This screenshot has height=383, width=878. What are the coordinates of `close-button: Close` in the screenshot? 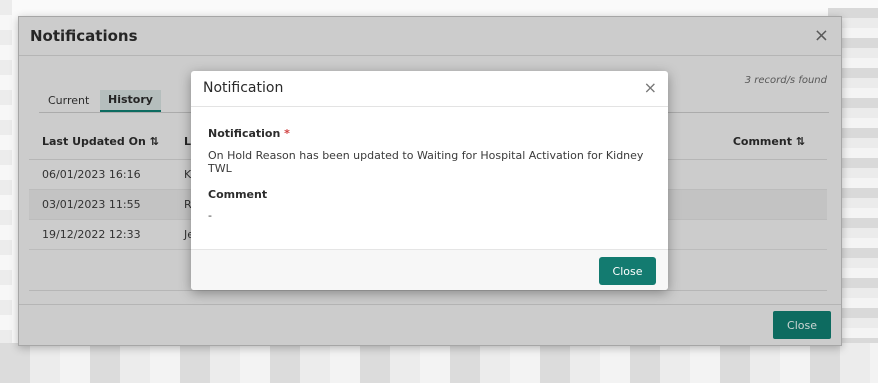 It's located at (627, 271).